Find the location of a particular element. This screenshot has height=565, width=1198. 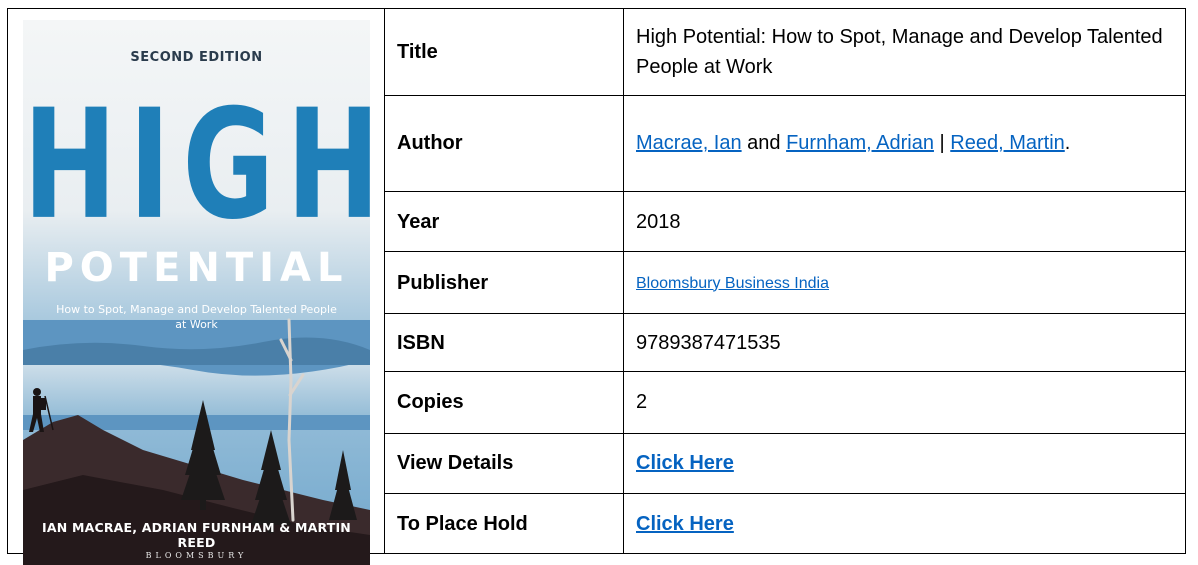

year-value: 2018 is located at coordinates (904, 221).